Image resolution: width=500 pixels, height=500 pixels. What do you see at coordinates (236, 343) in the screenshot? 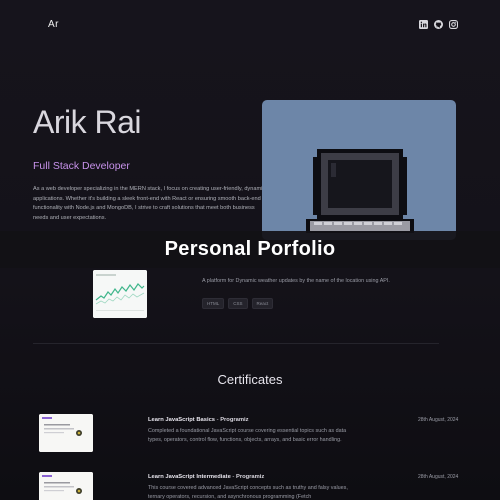
I see `section-divider` at bounding box center [236, 343].